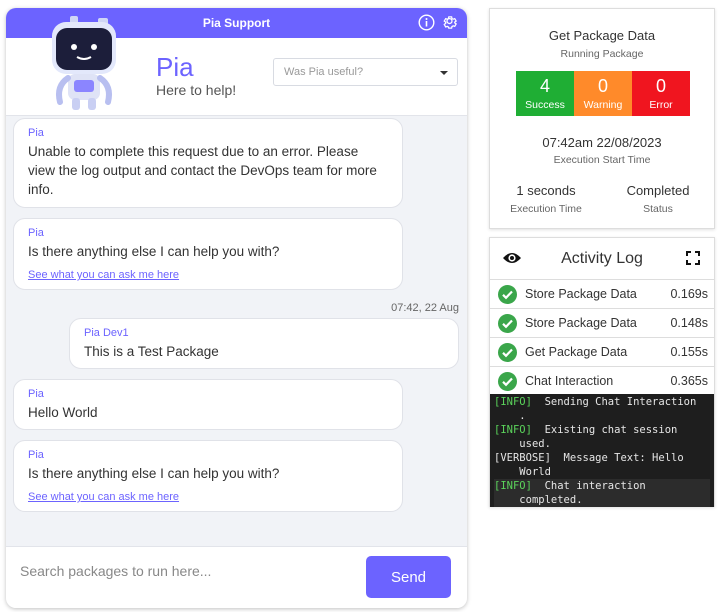 This screenshot has height=612, width=725. I want to click on chat-header: Pia Here to help! Was Pia useful?, so click(236, 66).